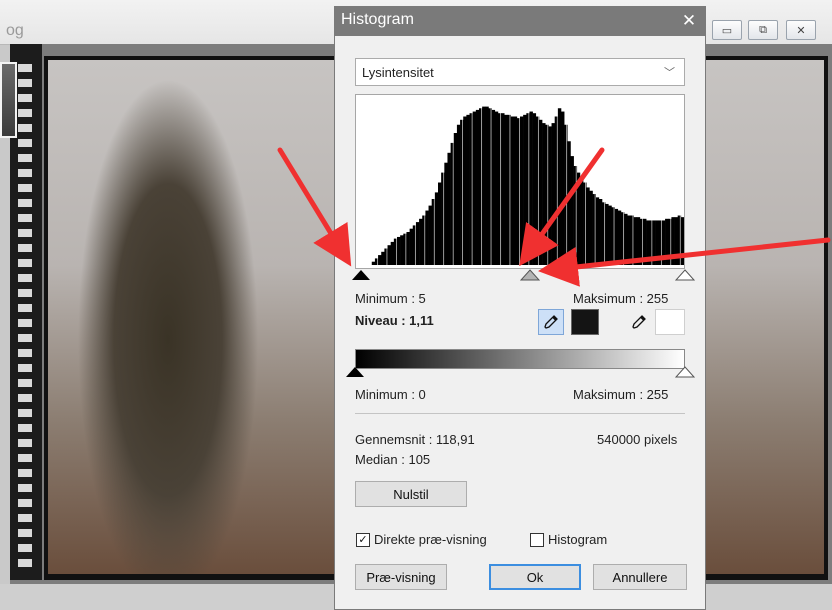  What do you see at coordinates (537, 540) in the screenshot?
I see `histogram-checkbox` at bounding box center [537, 540].